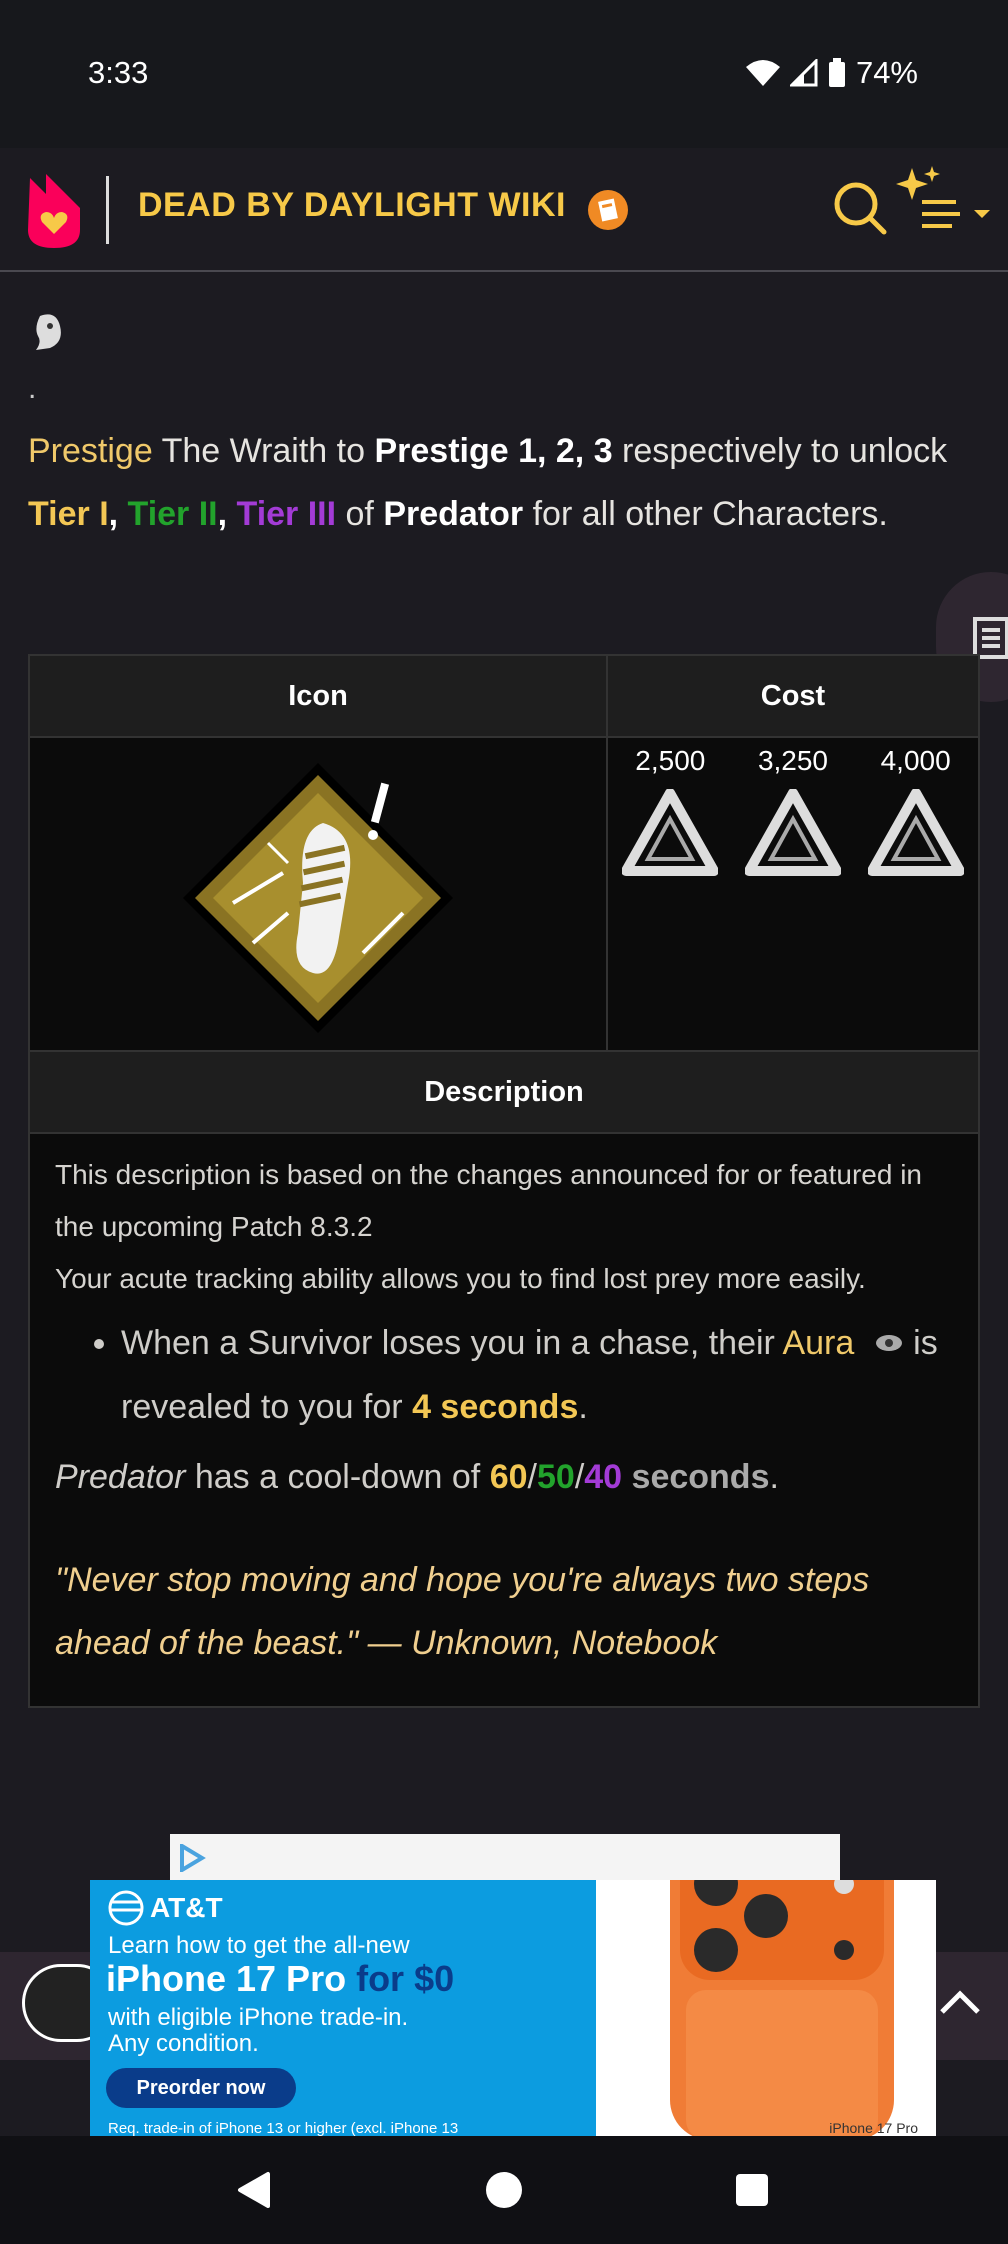  Describe the element at coordinates (258, 2017) in the screenshot. I see `ad-line2: with eligible iPhone trade-in.` at that location.